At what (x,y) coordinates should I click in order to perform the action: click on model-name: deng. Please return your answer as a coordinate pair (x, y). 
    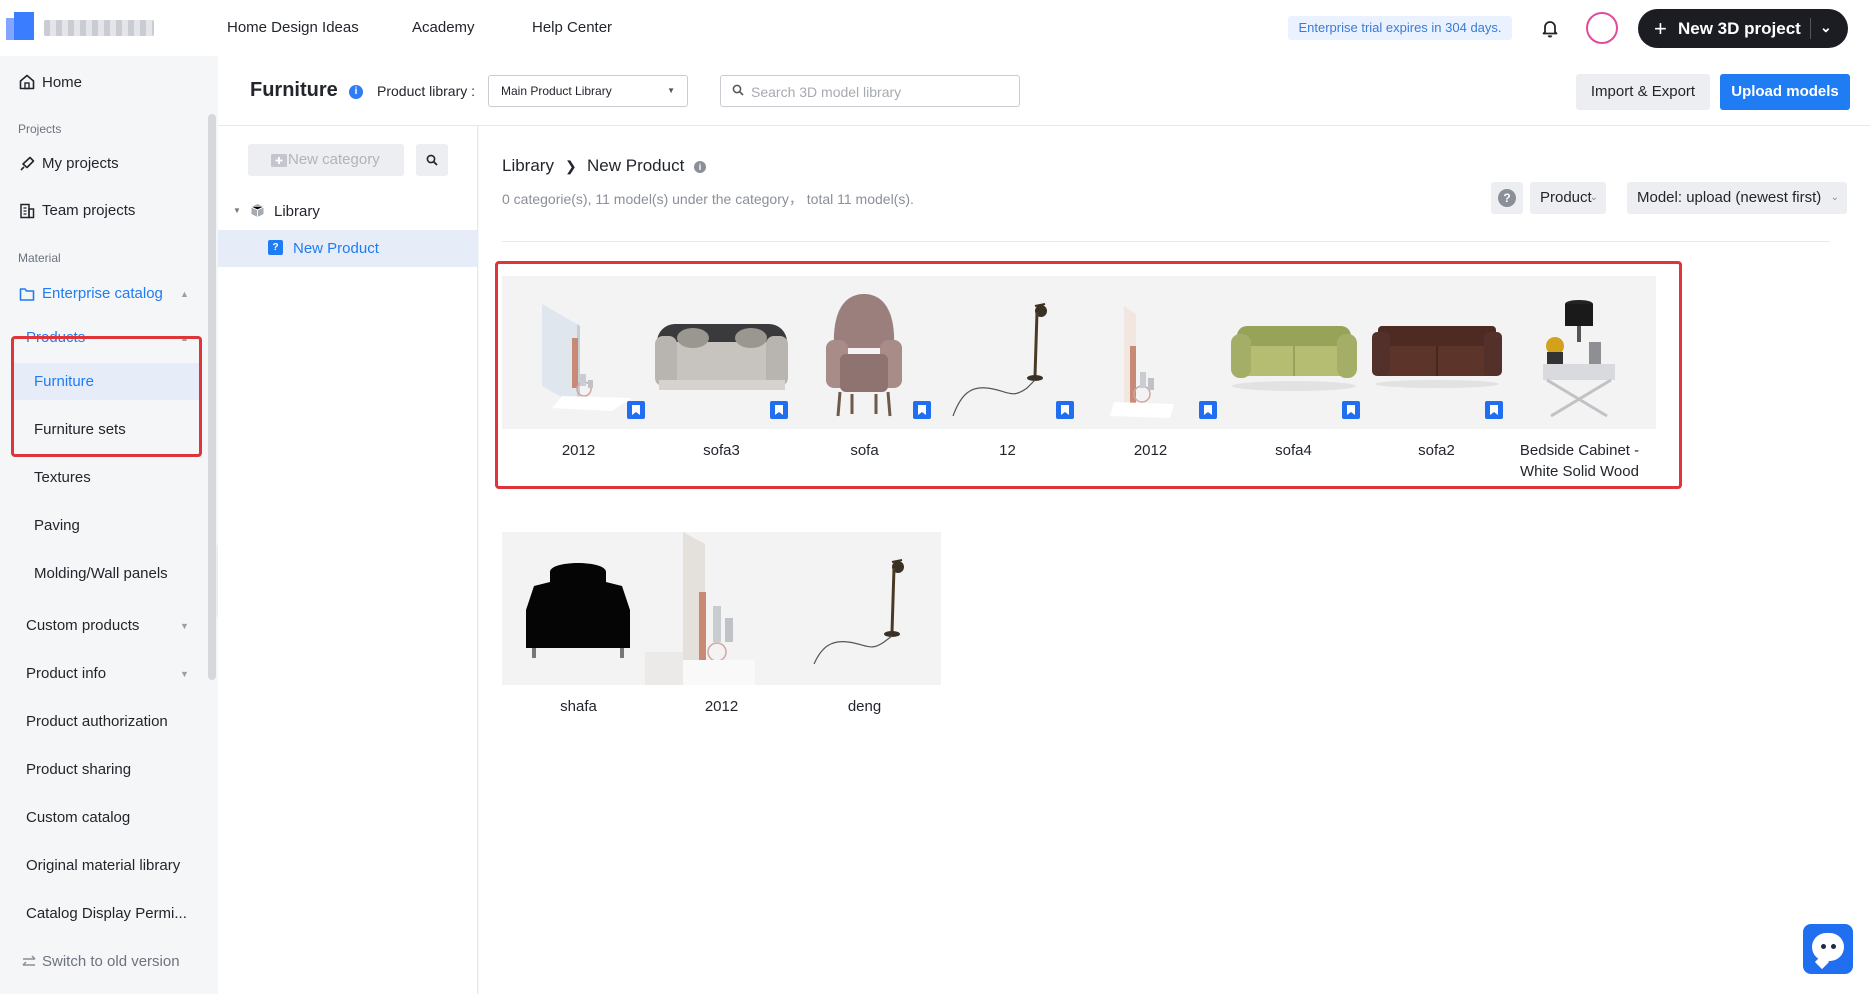
    Looking at the image, I should click on (864, 706).